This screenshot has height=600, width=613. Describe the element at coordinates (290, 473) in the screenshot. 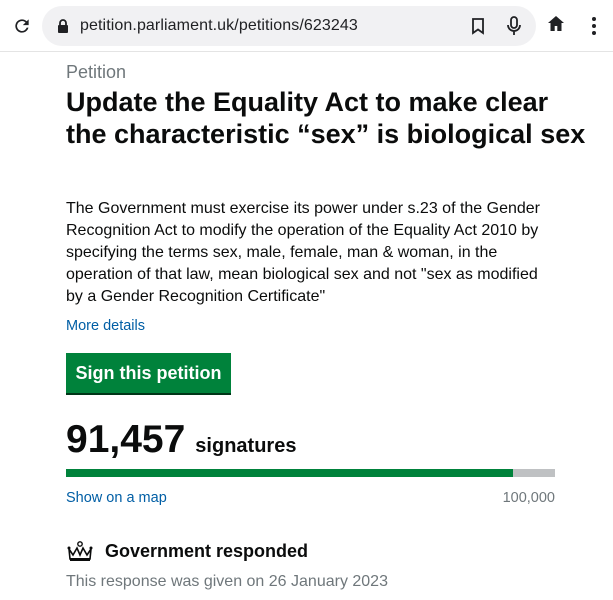

I see `signature-progress-fill` at that location.